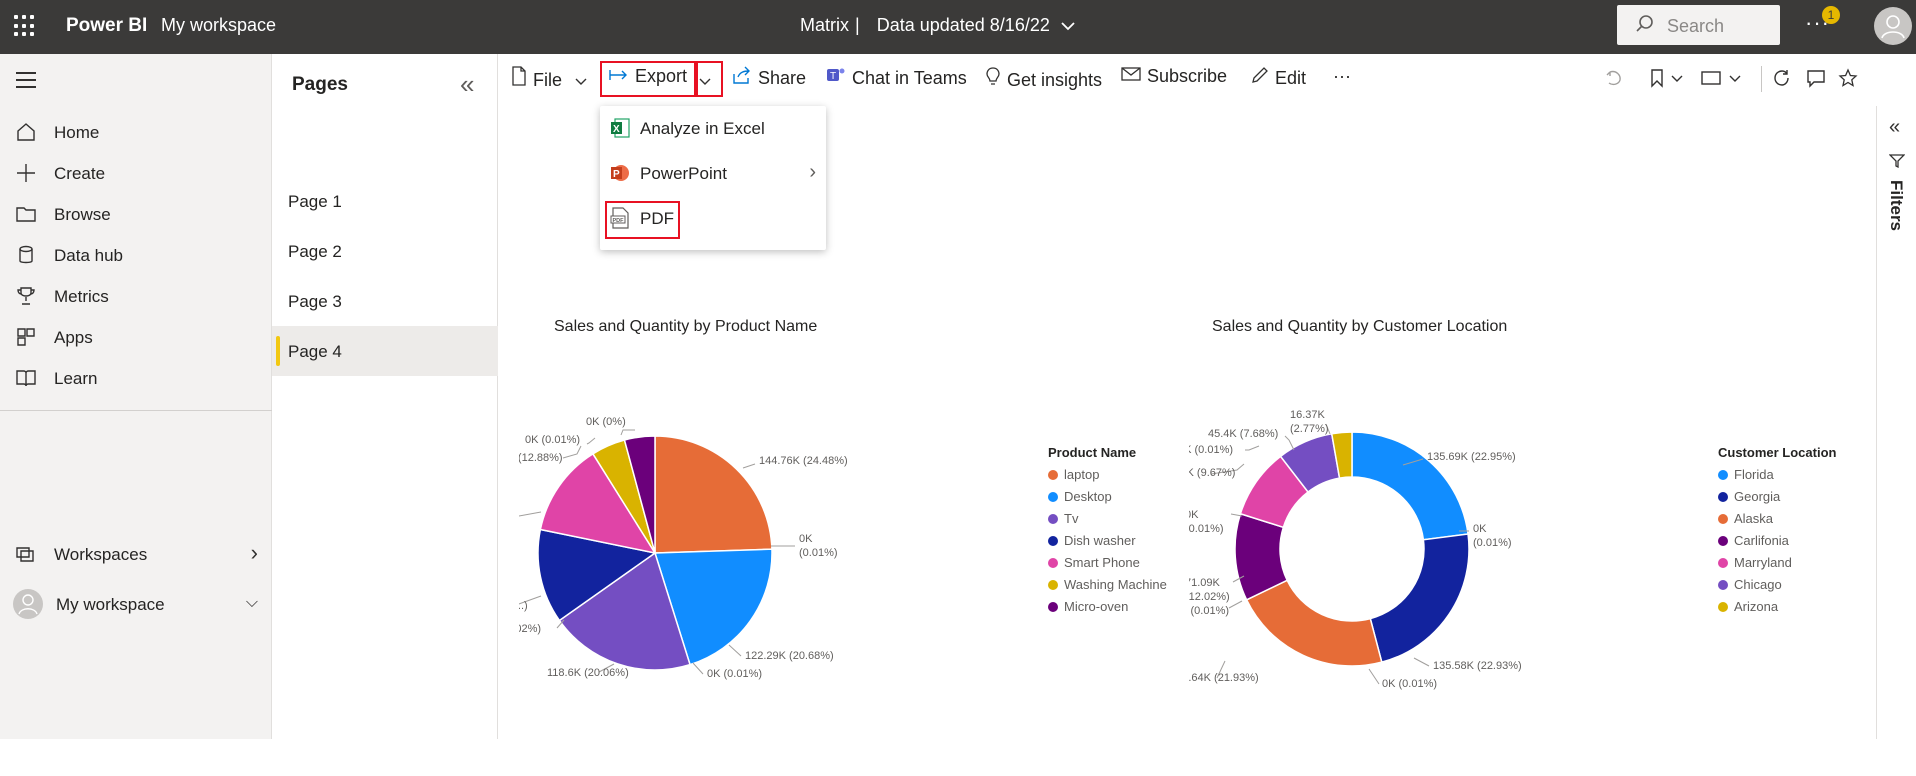 Image resolution: width=1916 pixels, height=776 pixels. I want to click on excel-icon: X, so click(620, 128).